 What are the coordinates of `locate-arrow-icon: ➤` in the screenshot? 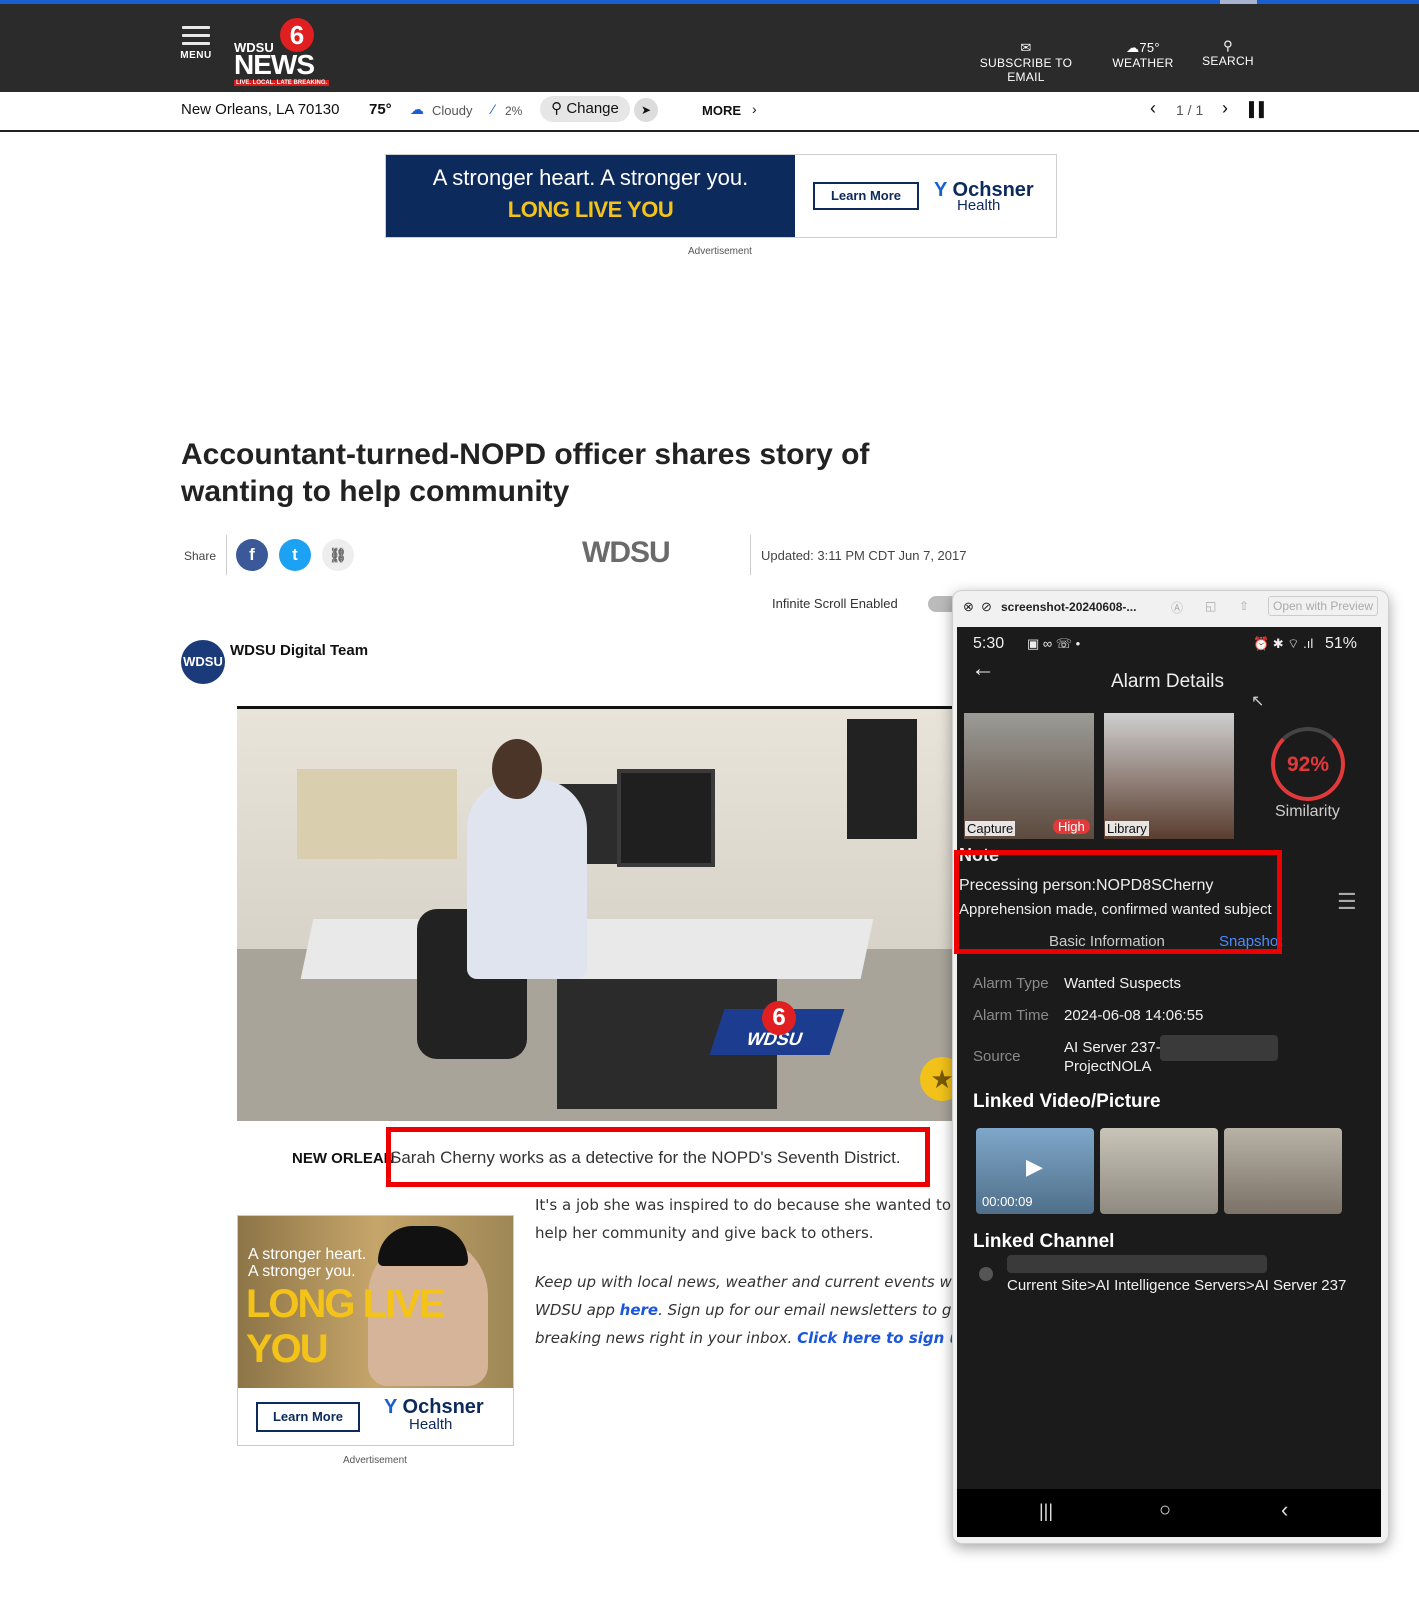 It's located at (646, 110).